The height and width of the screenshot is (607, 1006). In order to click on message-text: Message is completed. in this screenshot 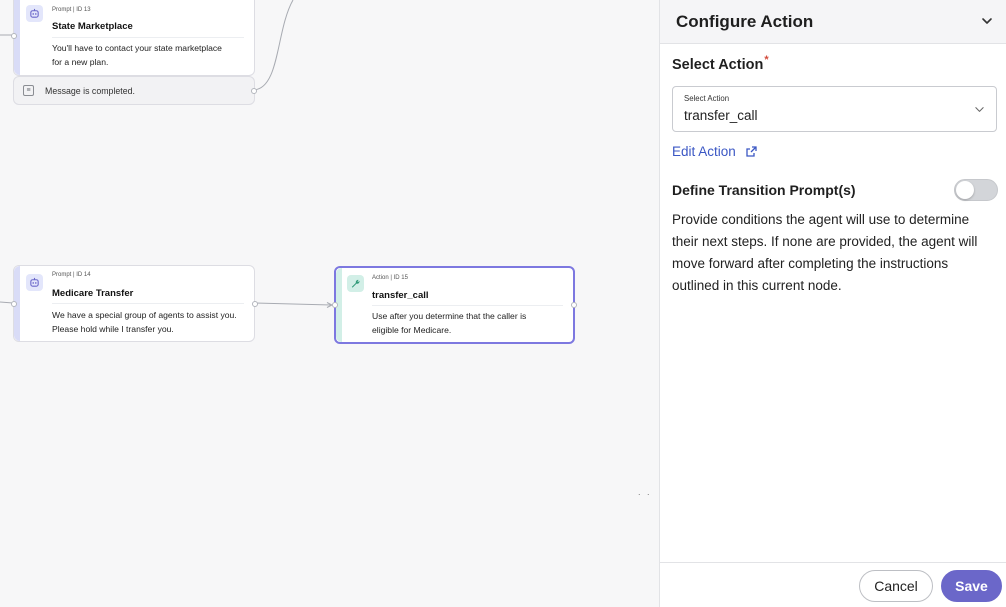, I will do `click(90, 91)`.